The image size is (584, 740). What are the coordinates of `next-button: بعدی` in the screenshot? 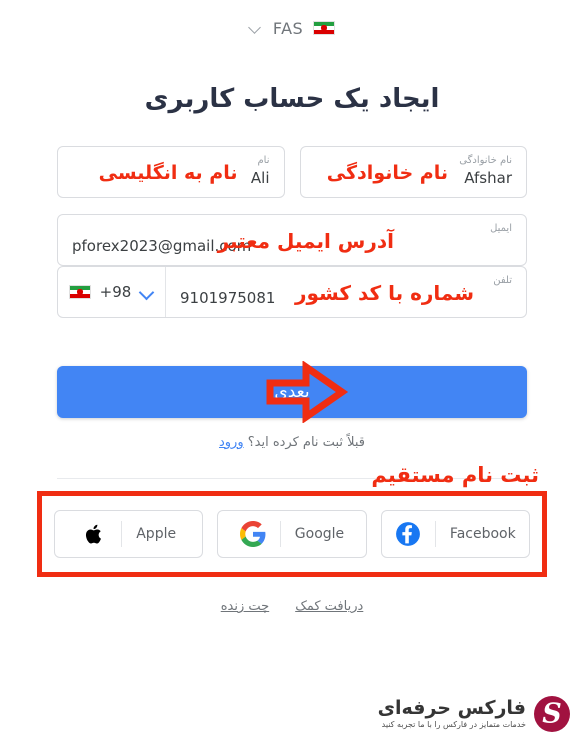 It's located at (292, 392).